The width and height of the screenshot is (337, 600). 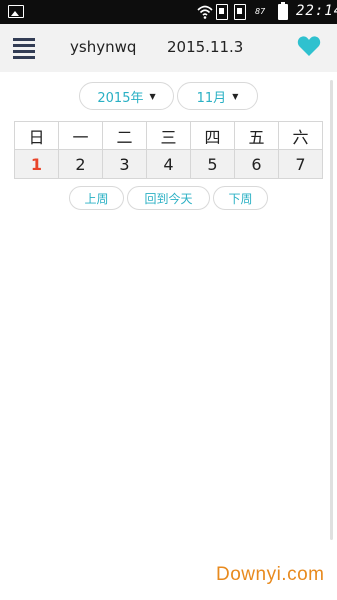 I want to click on weekday-header: 五, so click(x=256, y=135).